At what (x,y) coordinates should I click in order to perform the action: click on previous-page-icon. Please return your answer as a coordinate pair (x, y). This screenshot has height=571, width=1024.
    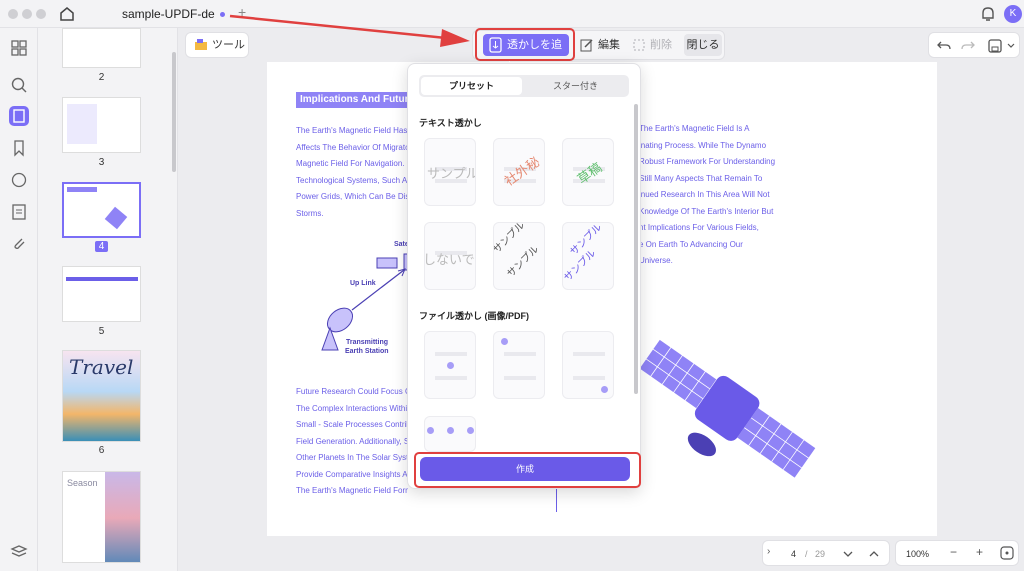
    Looking at the image, I should click on (874, 554).